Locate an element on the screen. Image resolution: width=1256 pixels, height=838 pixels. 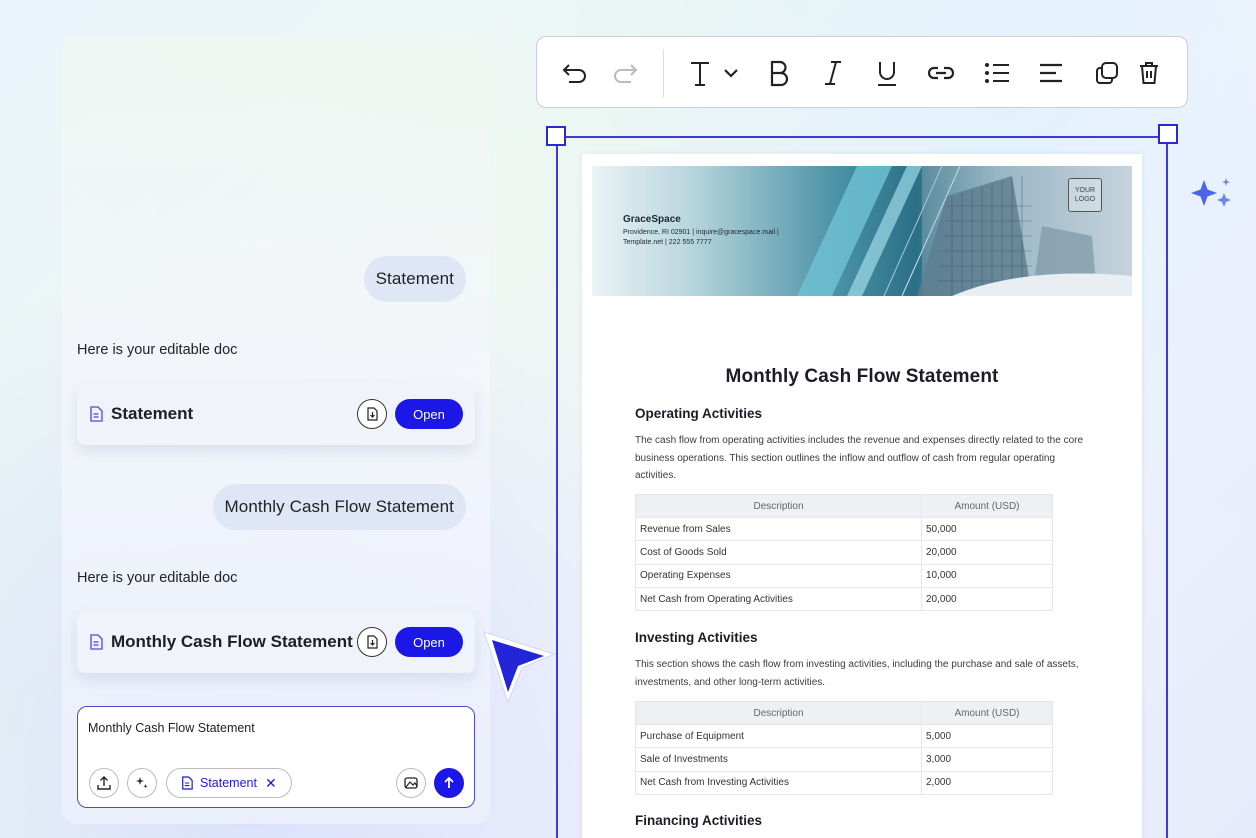
undo-button is located at coordinates (575, 73).